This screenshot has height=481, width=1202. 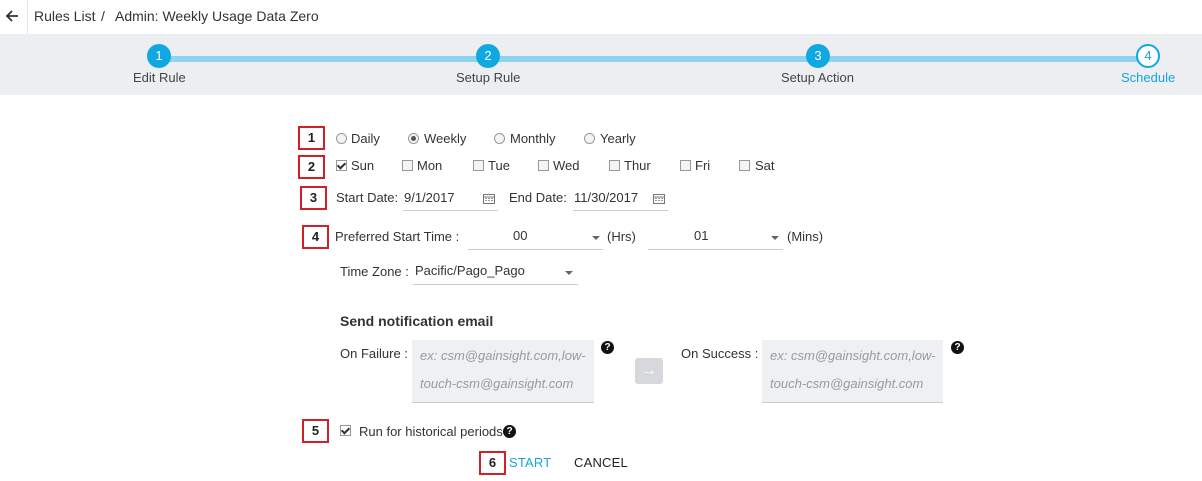 What do you see at coordinates (313, 198) in the screenshot?
I see `marker-3: 3` at bounding box center [313, 198].